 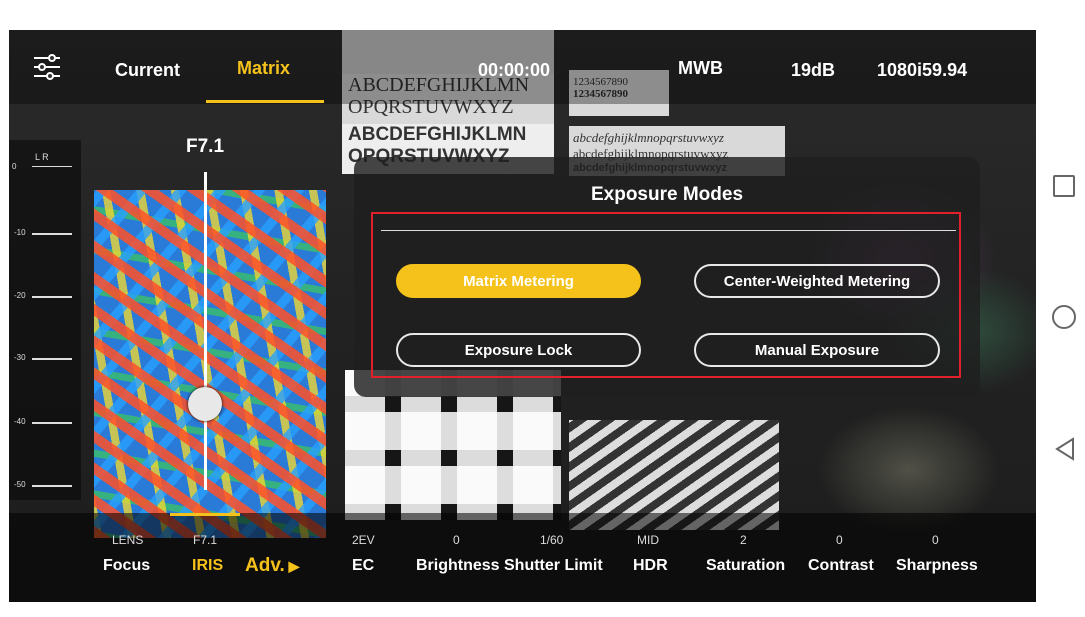 I want to click on tab-current: Current, so click(x=147, y=70).